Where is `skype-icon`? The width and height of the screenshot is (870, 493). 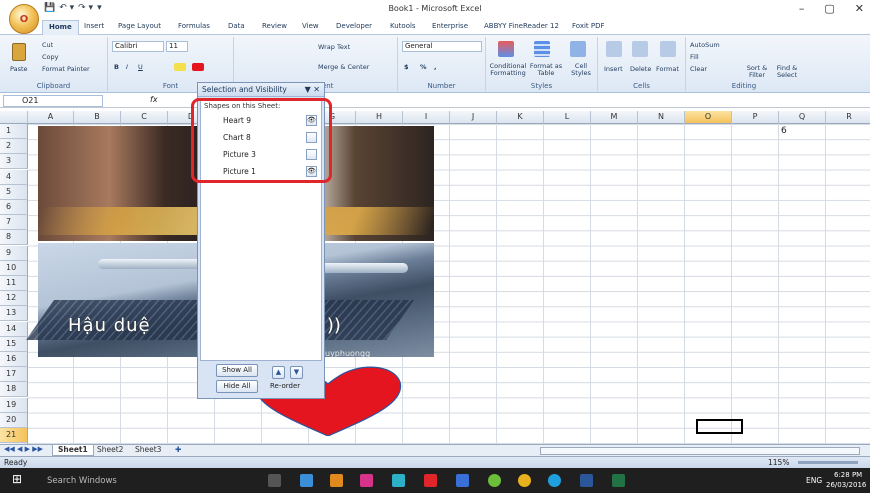
skype-icon is located at coordinates (554, 480).